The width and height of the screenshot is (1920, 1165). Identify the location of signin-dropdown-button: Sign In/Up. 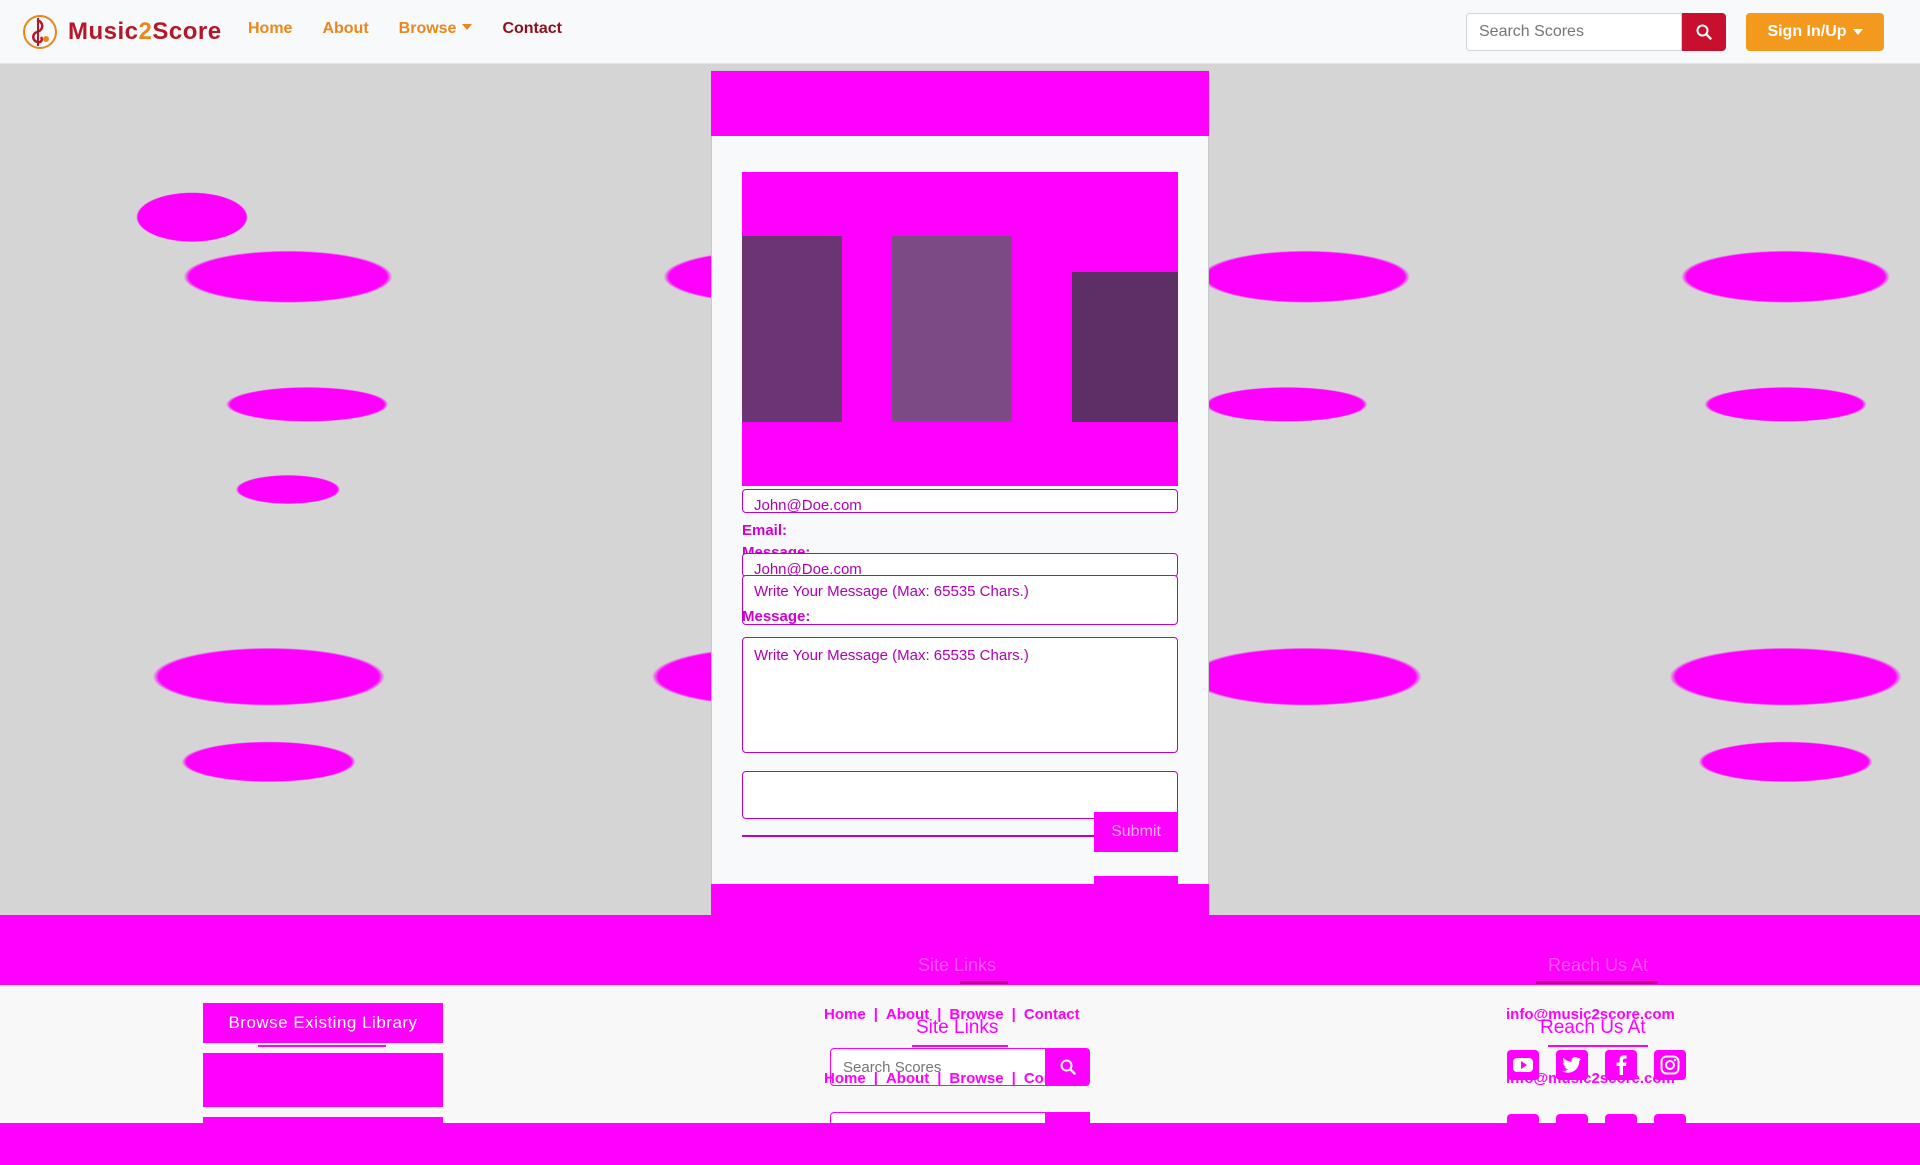
(1815, 32).